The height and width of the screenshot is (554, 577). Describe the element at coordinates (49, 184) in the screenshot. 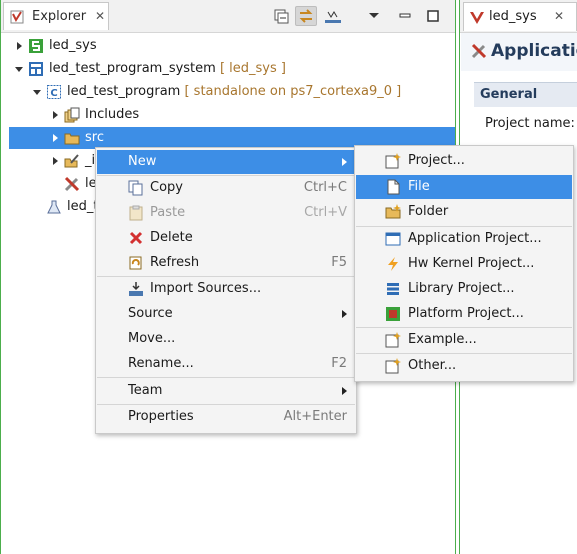

I see `tree-item-settings: le` at that location.